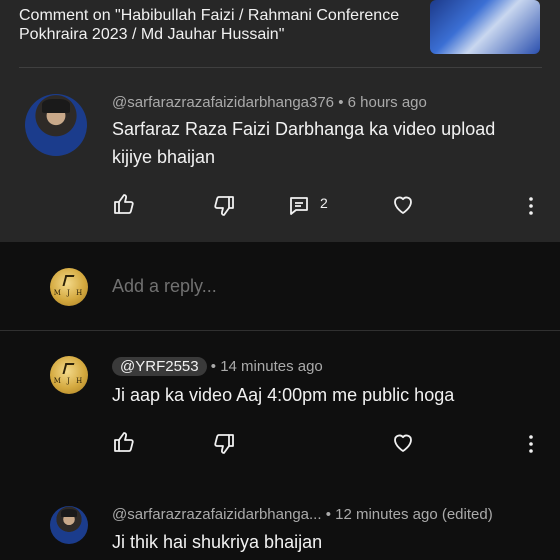 This screenshot has width=560, height=560. I want to click on video-thumbnail, so click(485, 27).